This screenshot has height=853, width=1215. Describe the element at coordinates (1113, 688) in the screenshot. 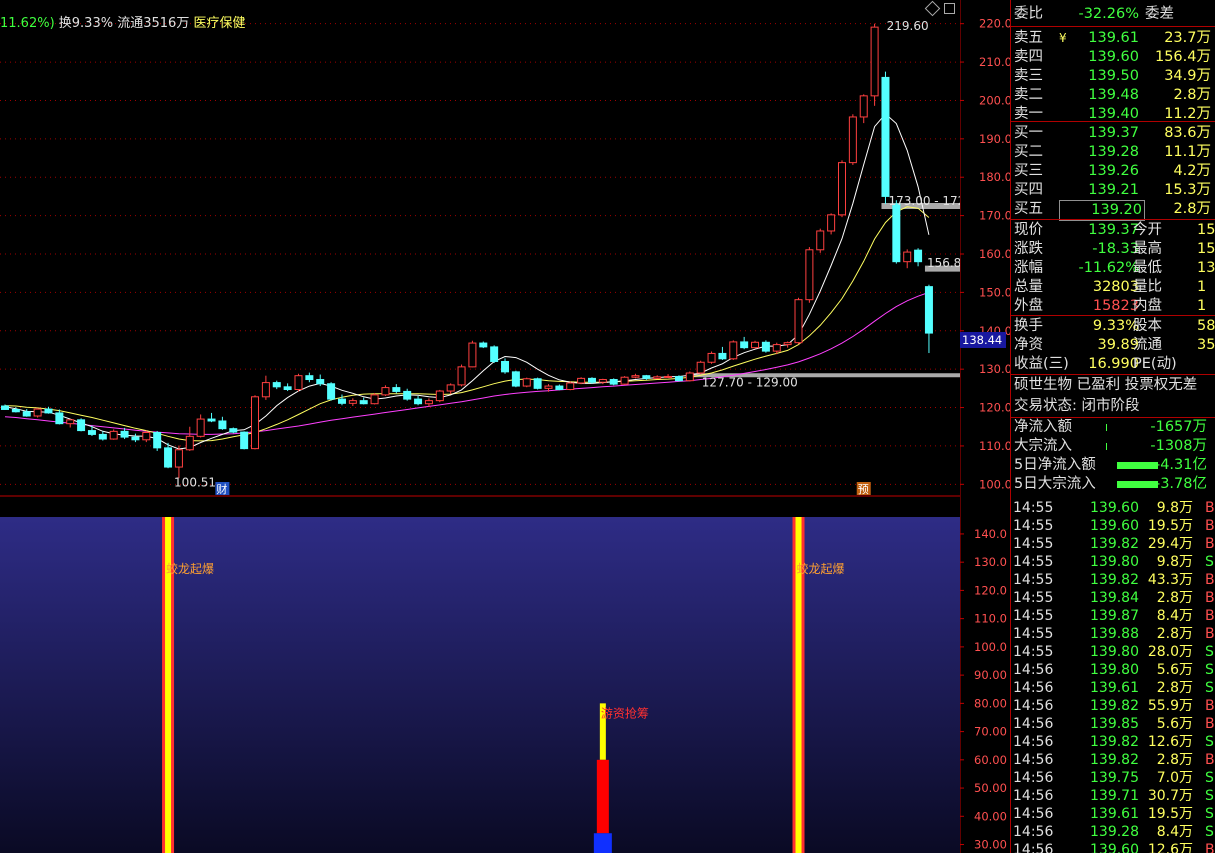

I see `trade-row: 14:56 139.61 2.8万 S` at that location.